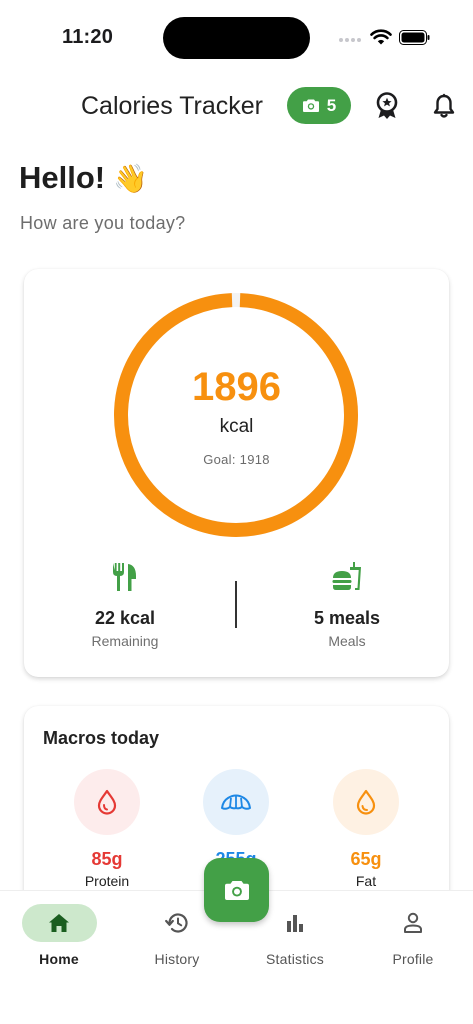 This screenshot has height=1024, width=473. I want to click on nav-home-label: Home, so click(59, 959).